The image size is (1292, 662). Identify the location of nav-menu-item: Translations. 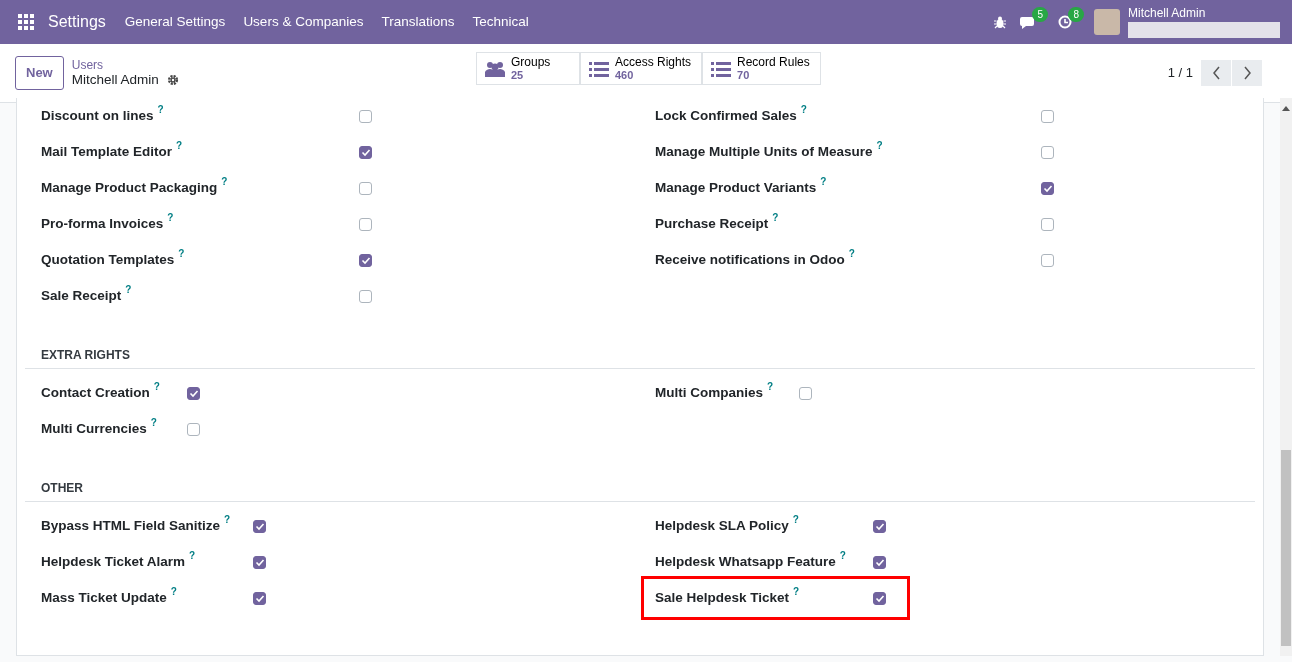
(418, 22).